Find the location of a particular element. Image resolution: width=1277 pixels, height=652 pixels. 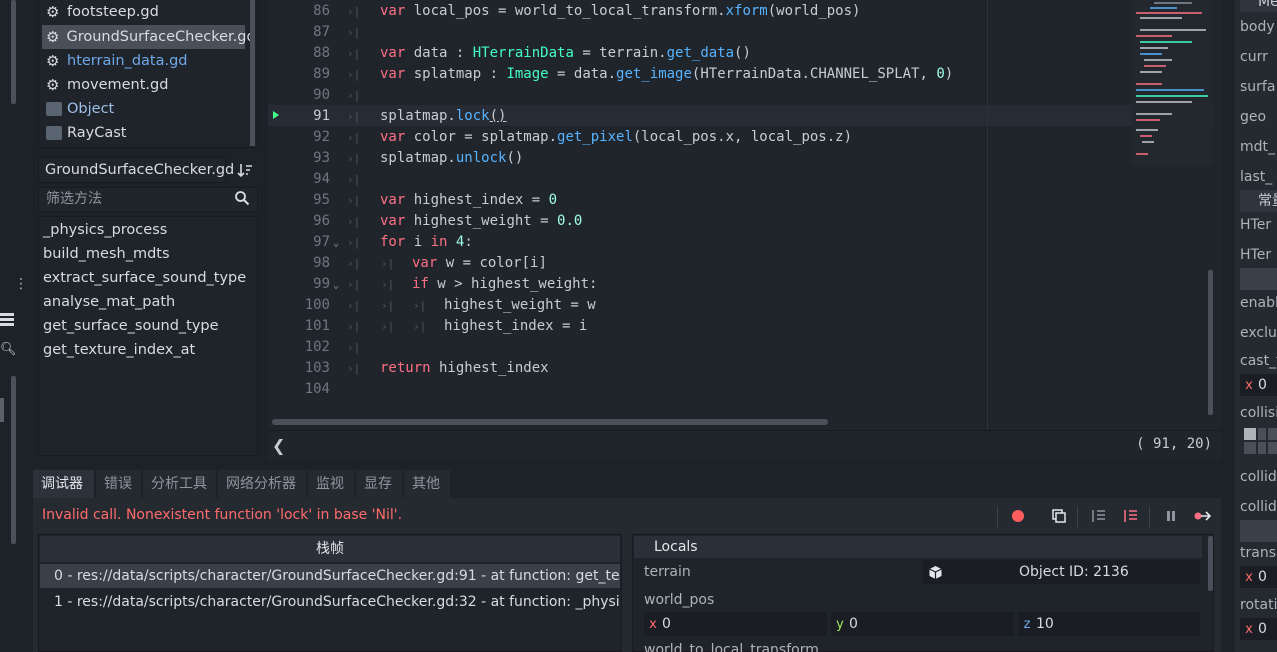

inspector-property: last_ is located at coordinates (1258, 177).